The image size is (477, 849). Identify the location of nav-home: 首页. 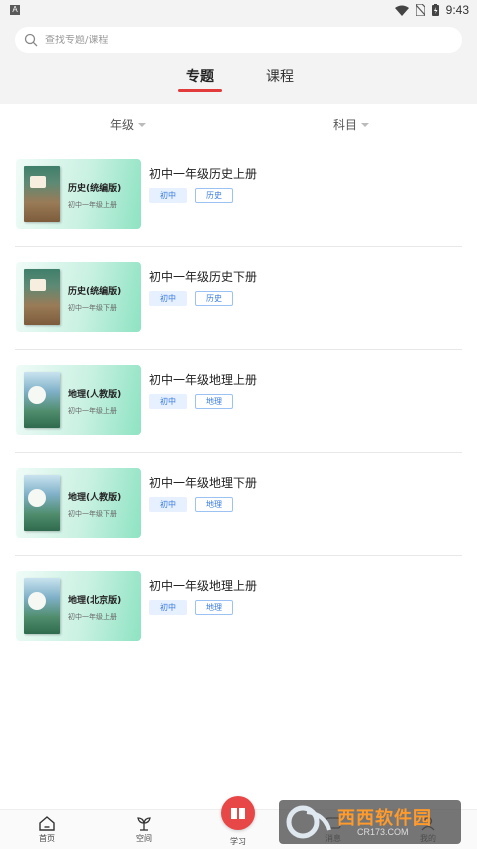
(47, 829).